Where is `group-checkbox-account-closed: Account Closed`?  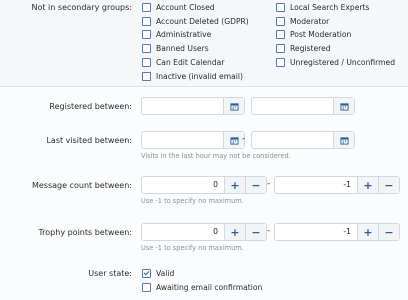
group-checkbox-account-closed: Account Closed is located at coordinates (178, 7).